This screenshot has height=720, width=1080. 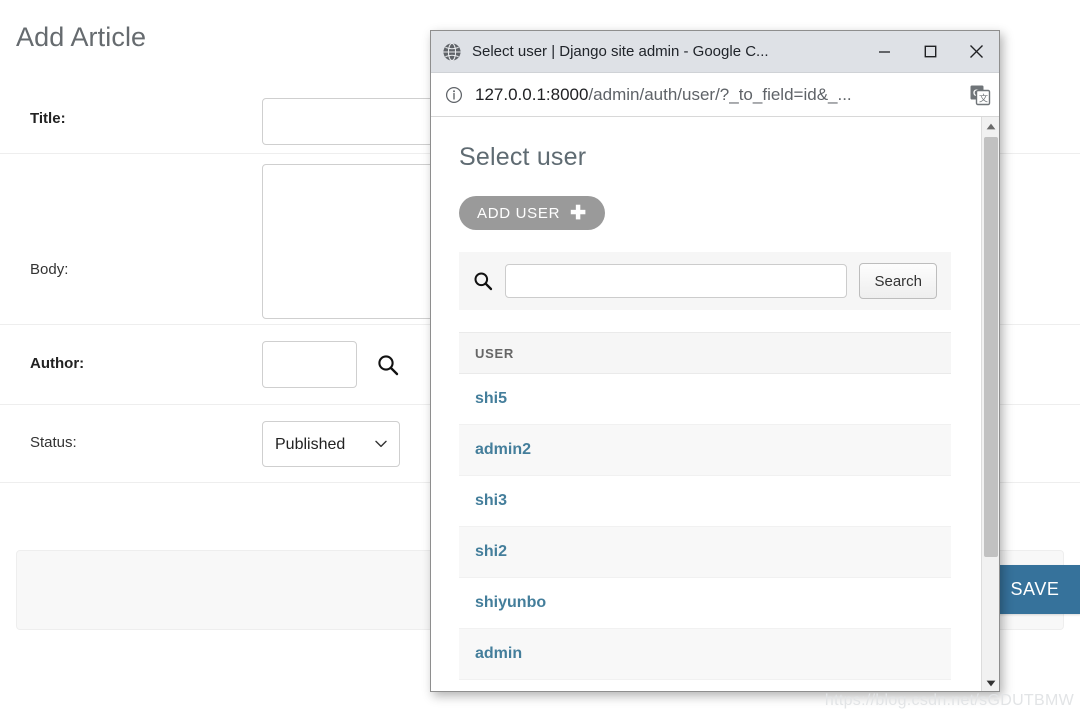 I want to click on status-select: Published, so click(x=331, y=444).